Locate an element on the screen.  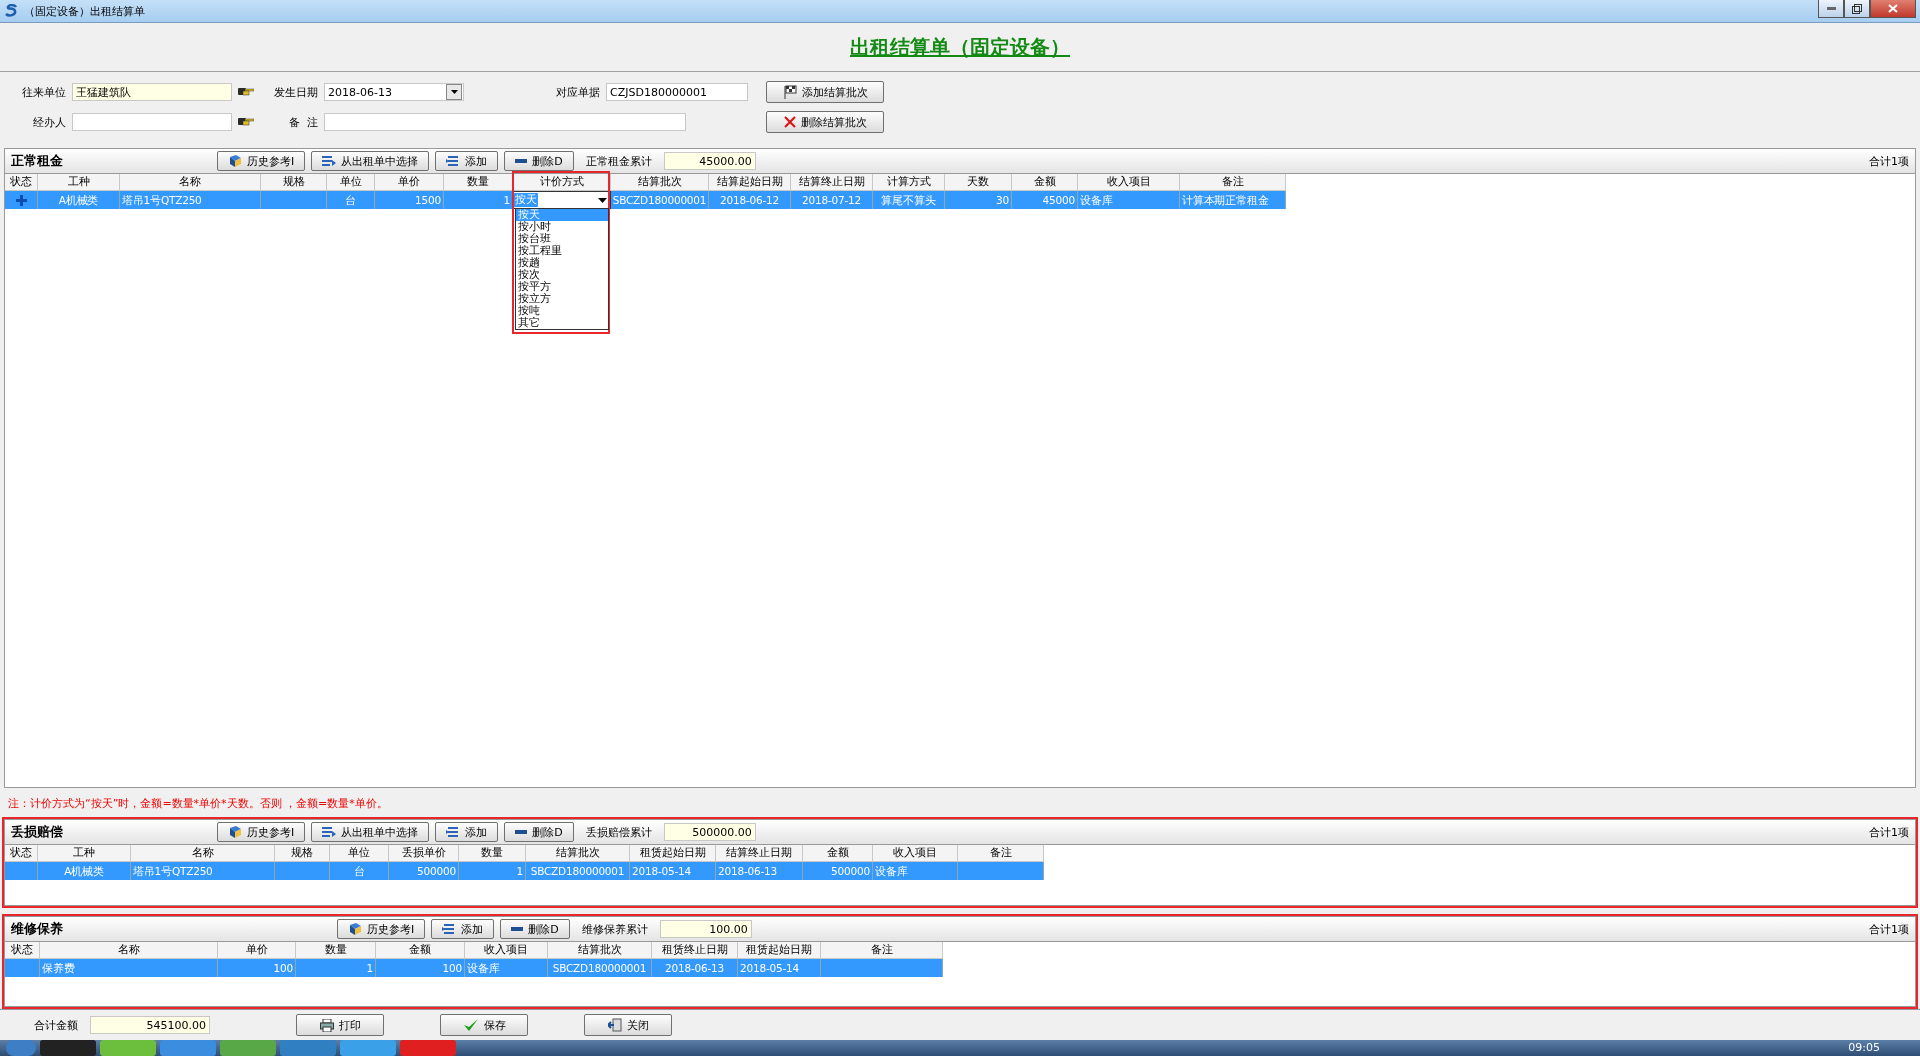
minimize-button is located at coordinates (1831, 9).